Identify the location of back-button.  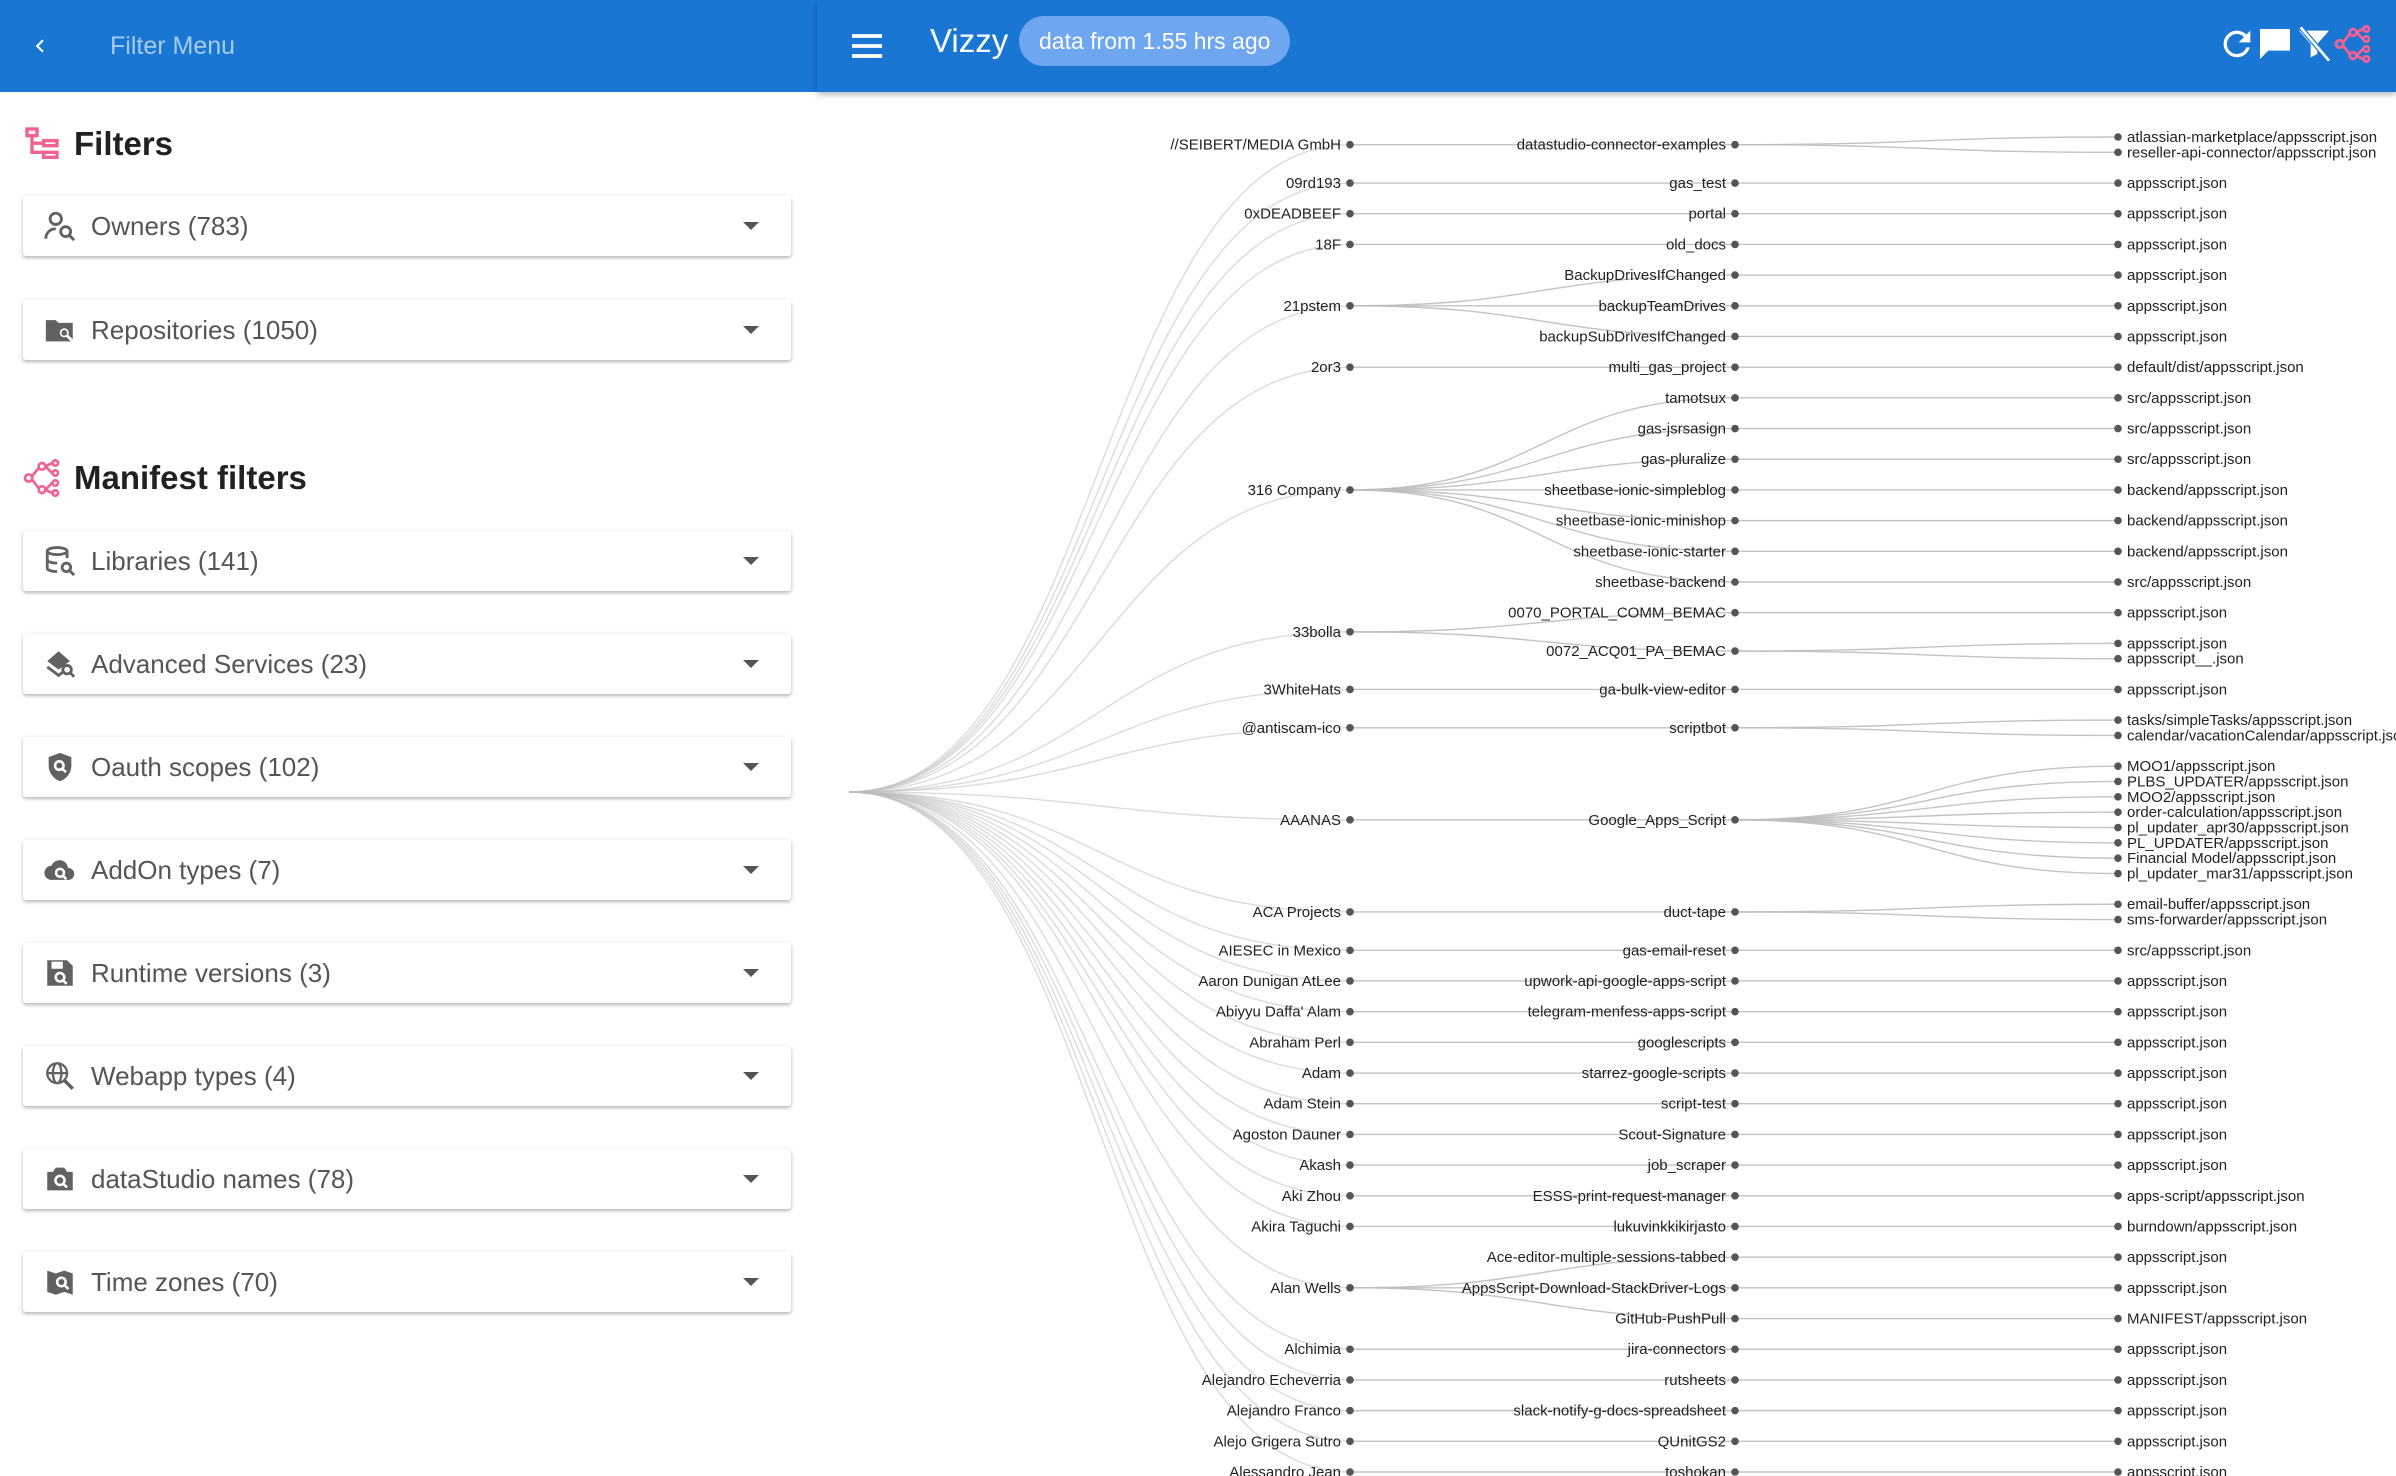
(40, 46).